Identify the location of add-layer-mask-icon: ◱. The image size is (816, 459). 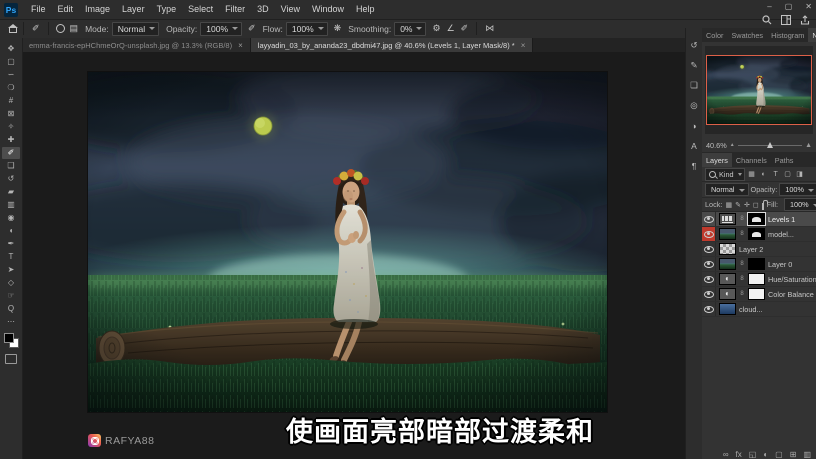
(753, 454).